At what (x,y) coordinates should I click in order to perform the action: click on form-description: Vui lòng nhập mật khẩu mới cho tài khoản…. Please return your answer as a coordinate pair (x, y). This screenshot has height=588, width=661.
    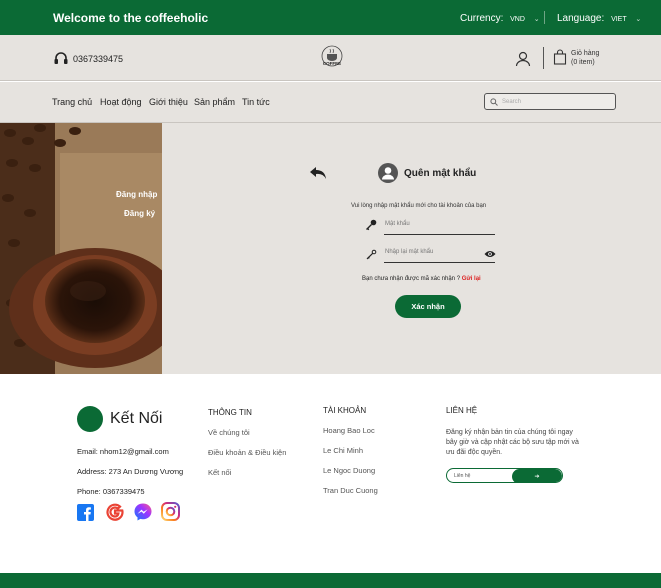
    Looking at the image, I should click on (419, 206).